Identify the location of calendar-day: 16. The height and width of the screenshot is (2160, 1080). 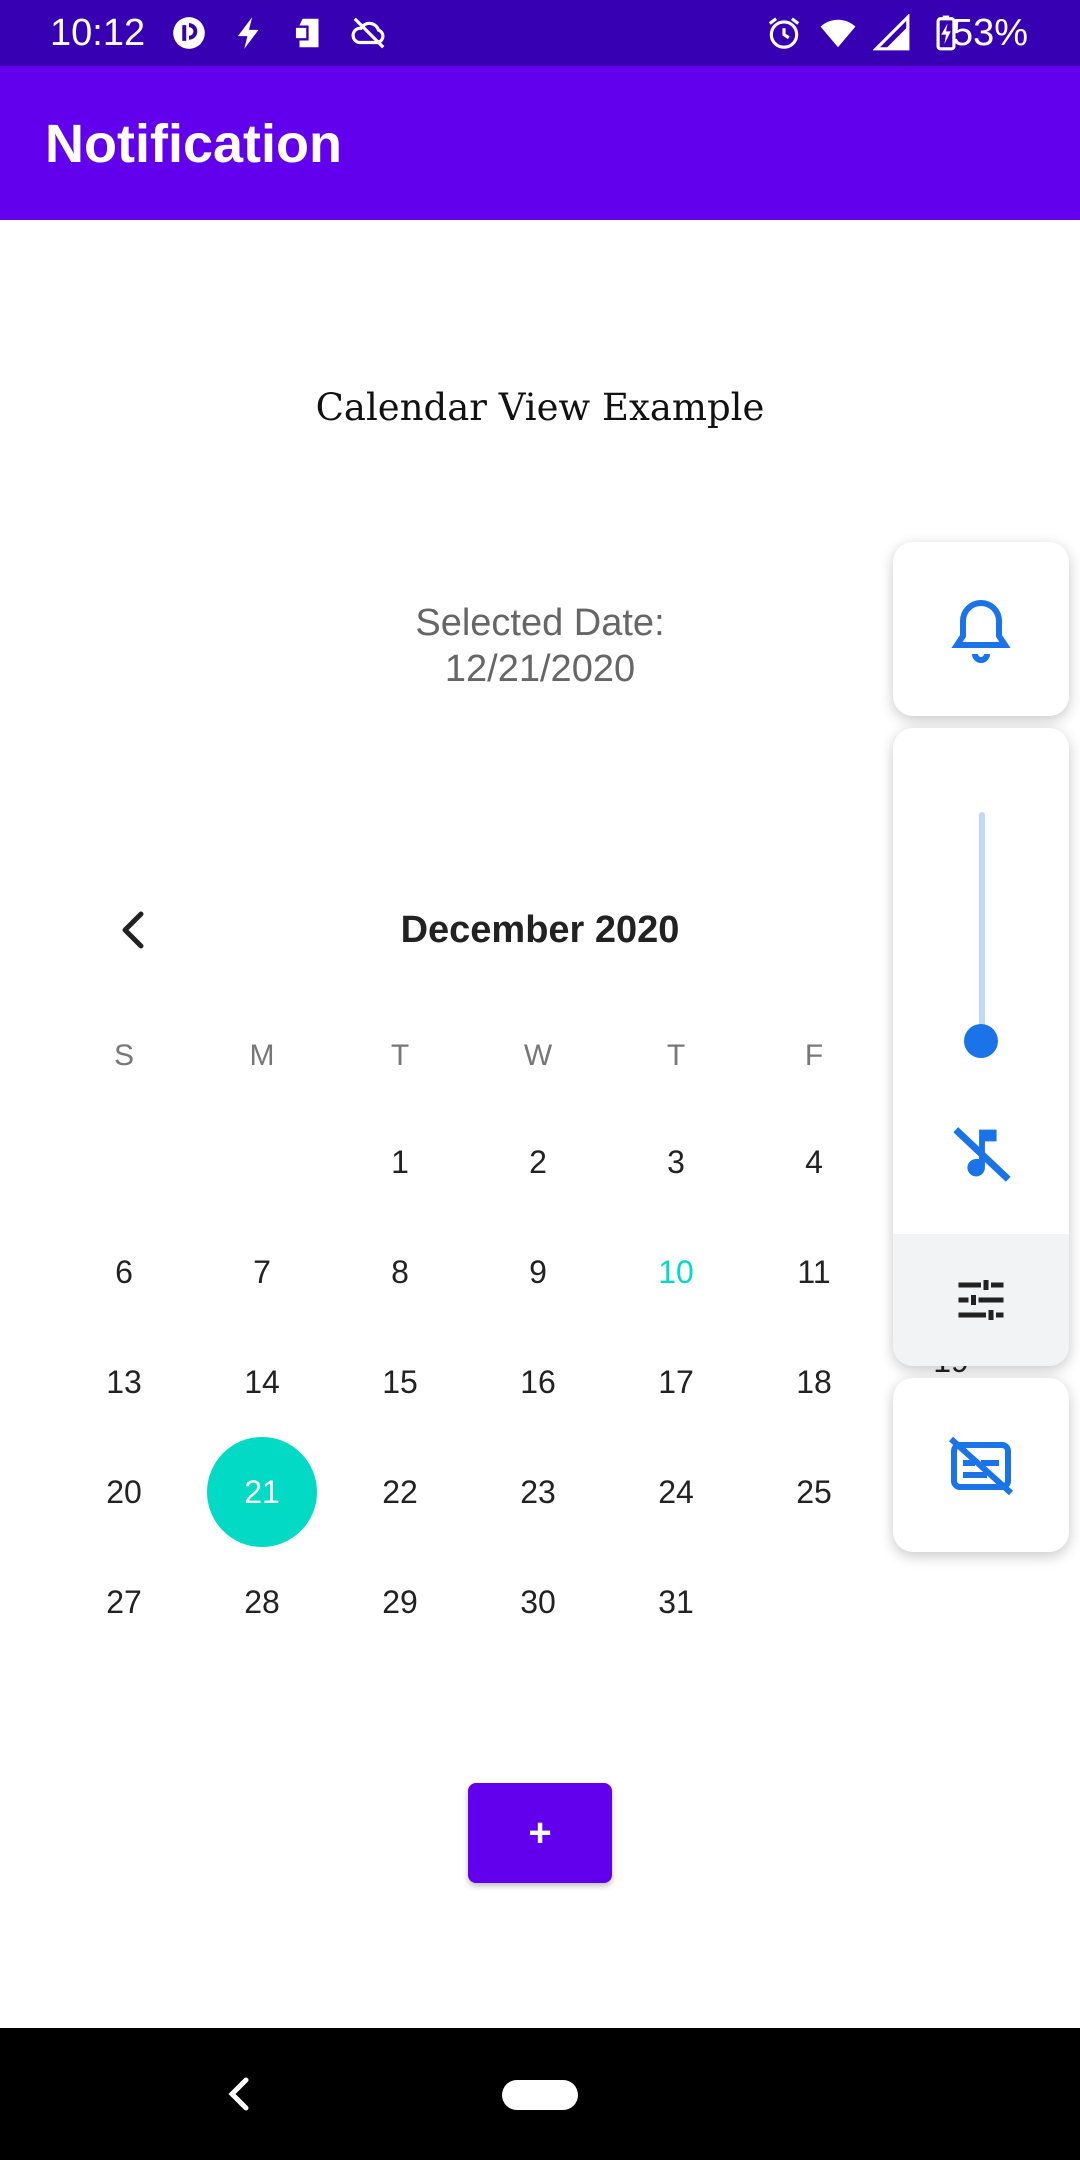
(538, 1382).